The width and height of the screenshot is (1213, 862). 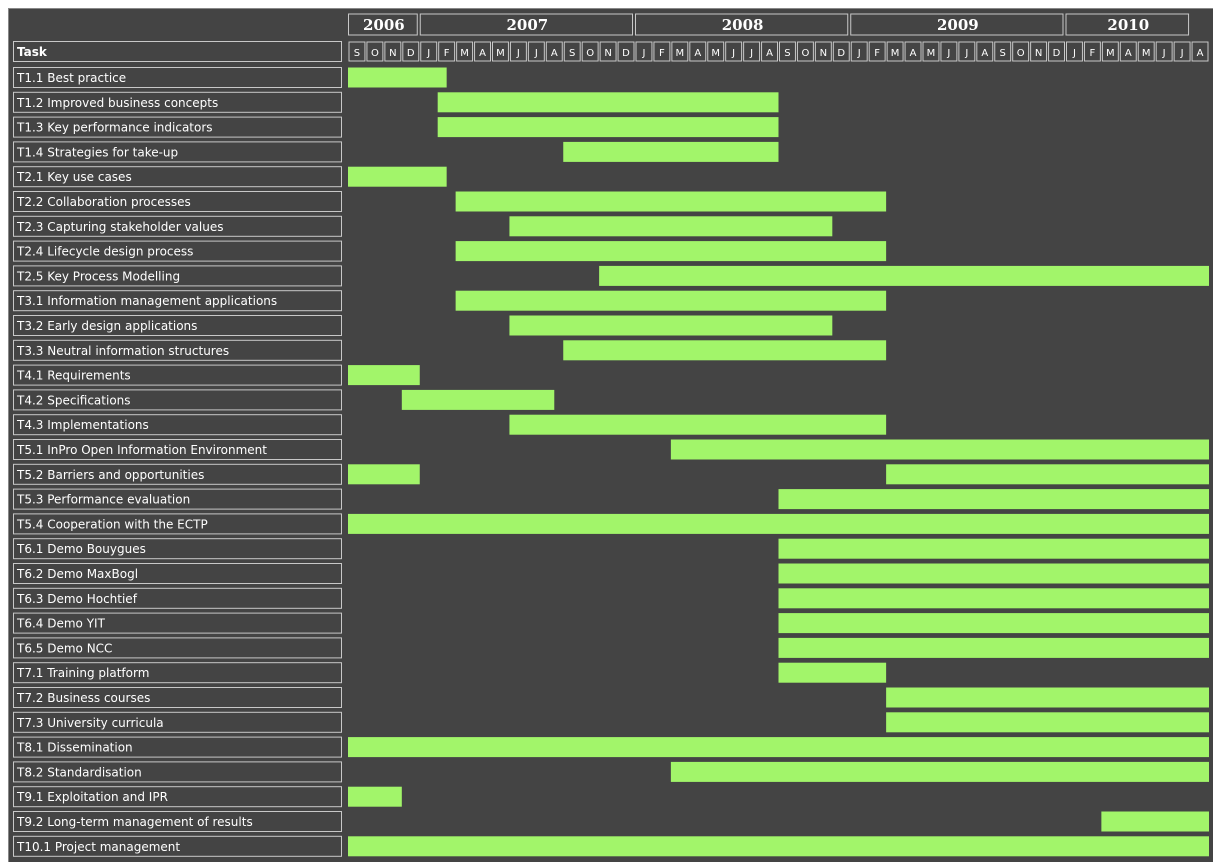 What do you see at coordinates (110, 475) in the screenshot?
I see `task-label: T5.2 Barriers and opportunities` at bounding box center [110, 475].